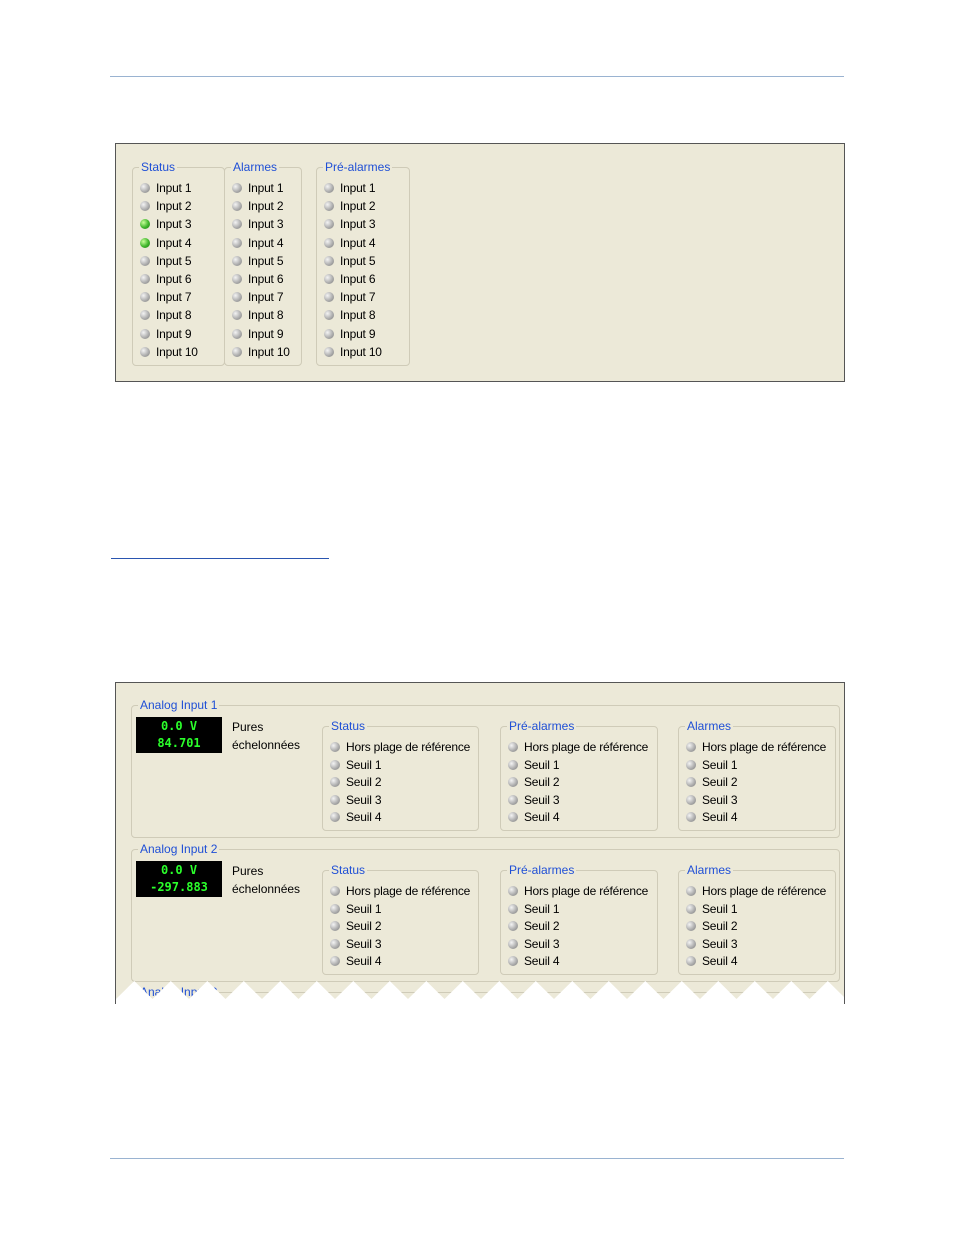 This screenshot has width=954, height=1235. What do you see at coordinates (166, 279) in the screenshot?
I see `top-status-indicator: Input 6` at bounding box center [166, 279].